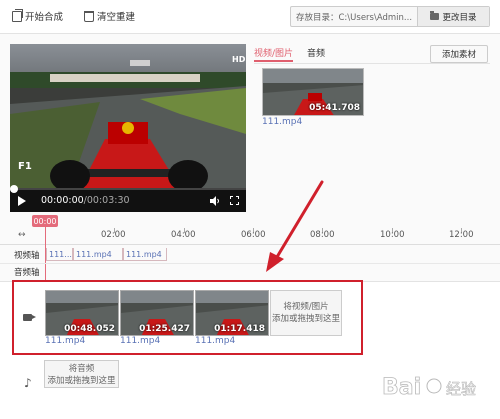 The image size is (500, 419). Describe the element at coordinates (25, 166) in the screenshot. I see `svg-text: F1` at that location.